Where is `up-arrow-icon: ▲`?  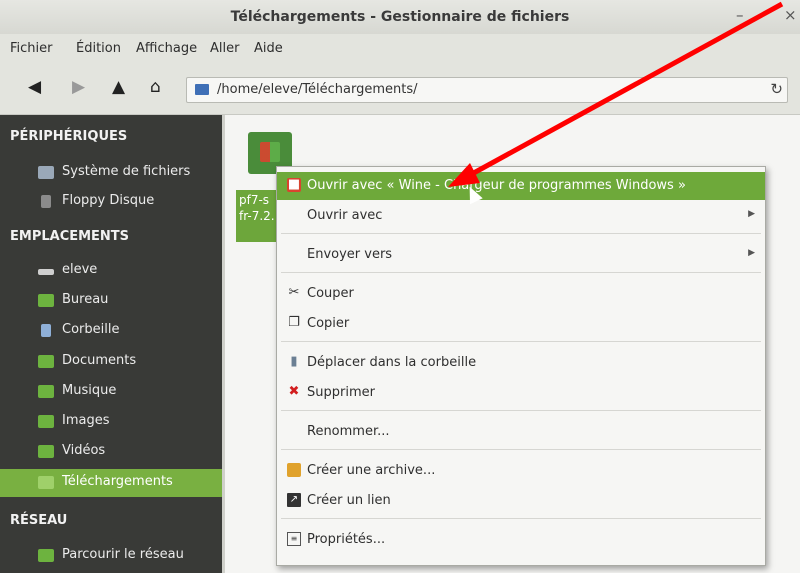 up-arrow-icon: ▲ is located at coordinates (118, 87).